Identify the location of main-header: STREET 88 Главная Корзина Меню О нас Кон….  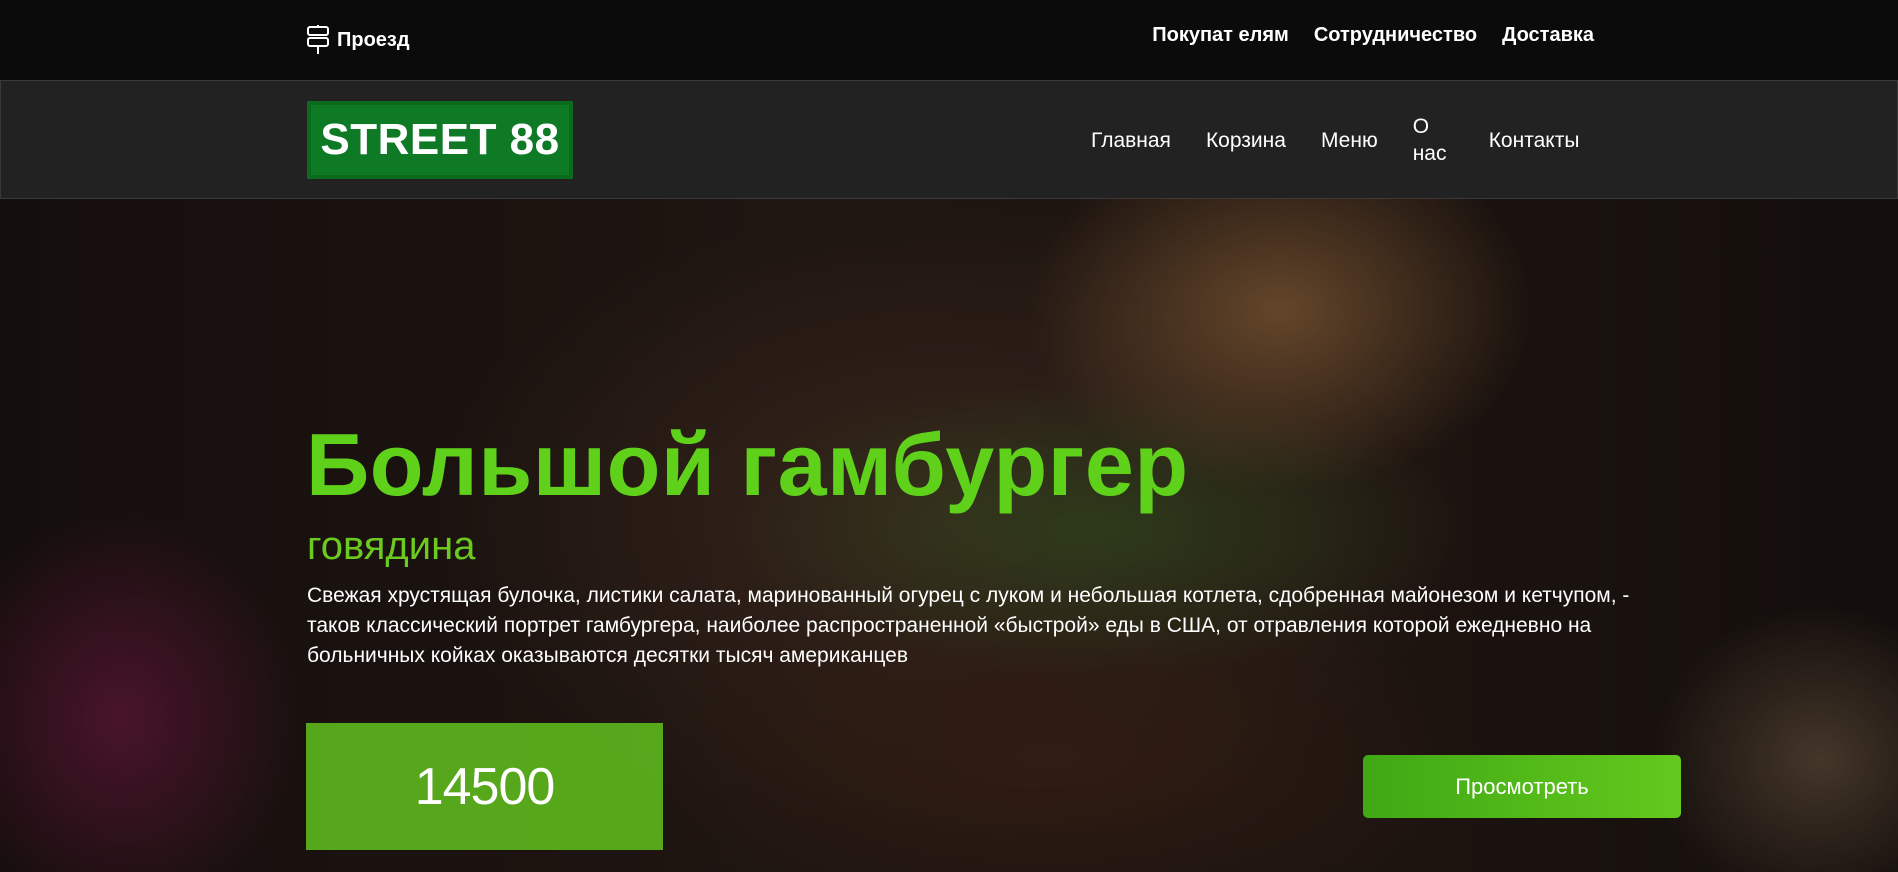
(949, 139).